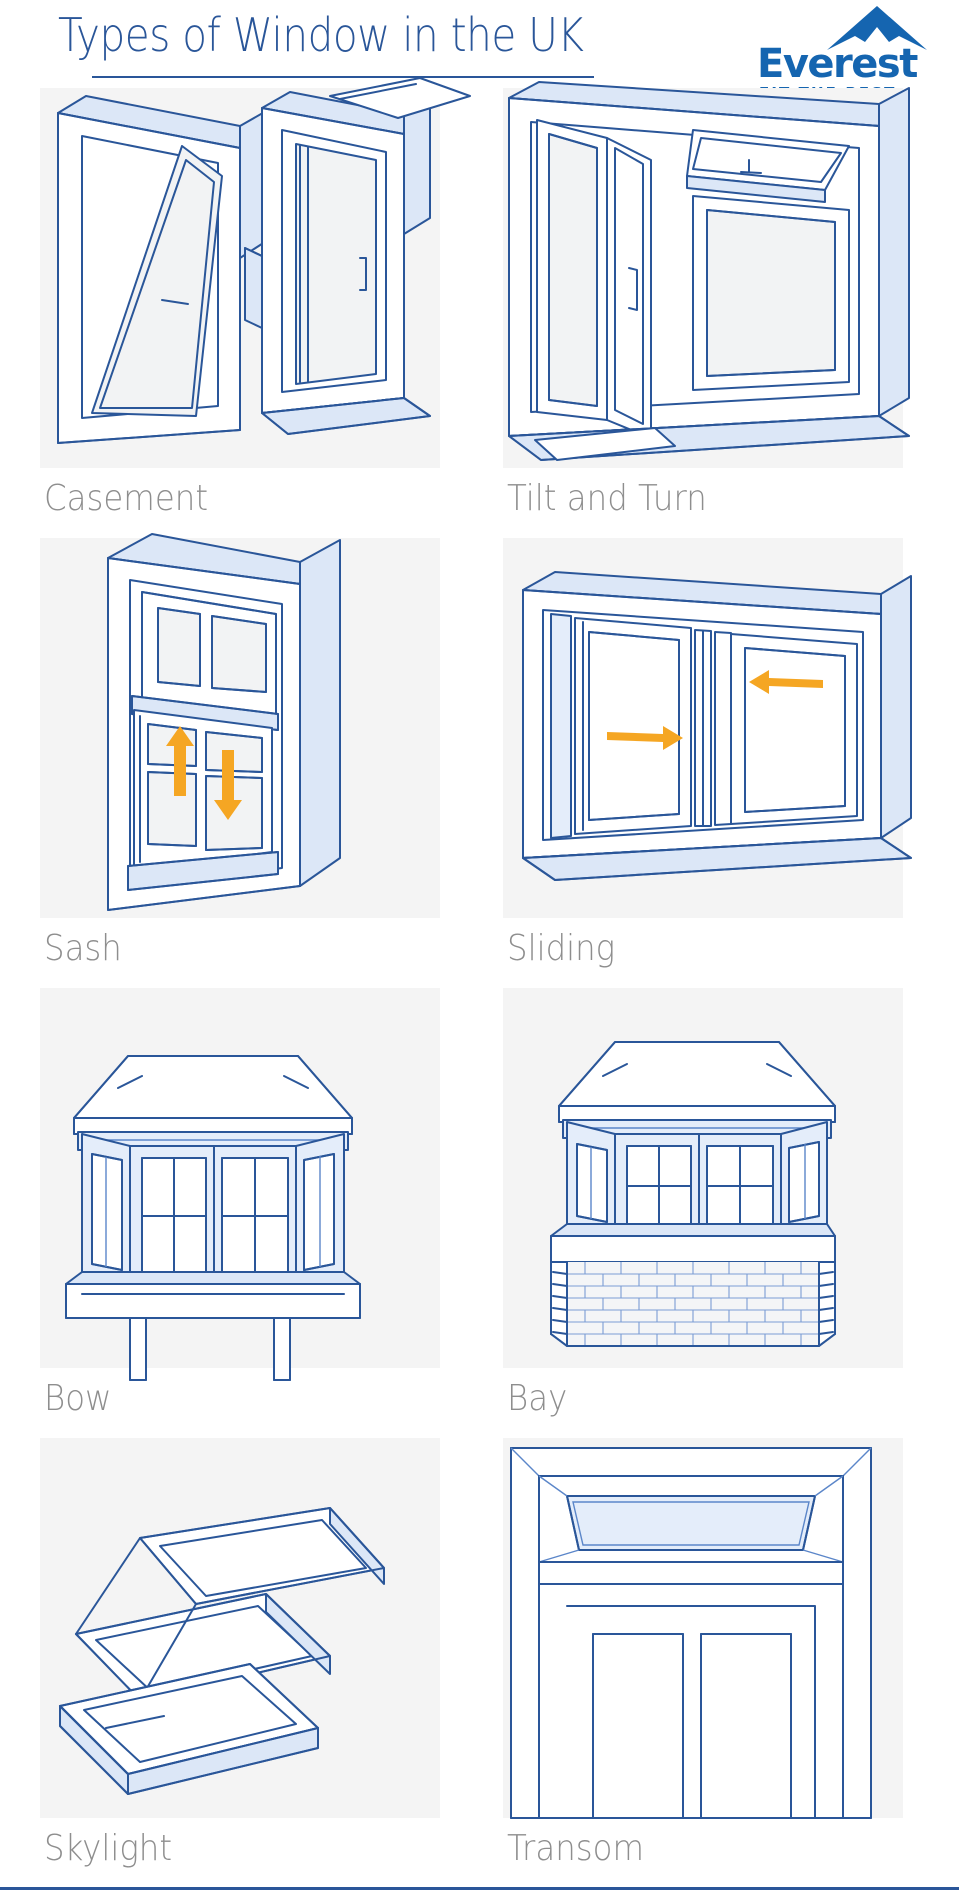  I want to click on window-card-casement: Casement, so click(239, 307).